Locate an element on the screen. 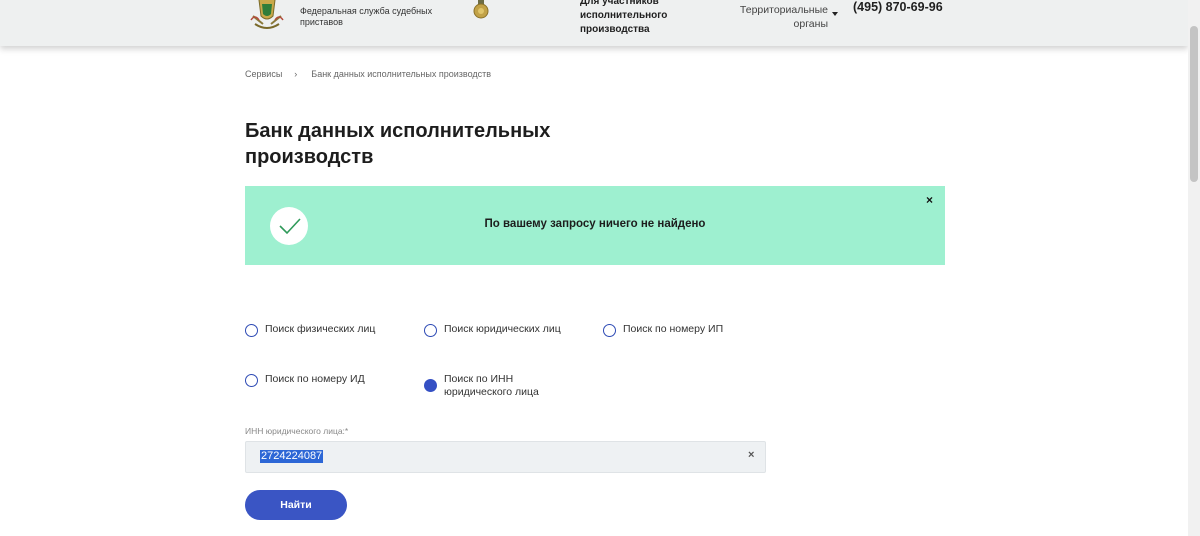 The height and width of the screenshot is (536, 1200). breadcrumb-item-current: Банк данных исполнительных производств is located at coordinates (401, 74).